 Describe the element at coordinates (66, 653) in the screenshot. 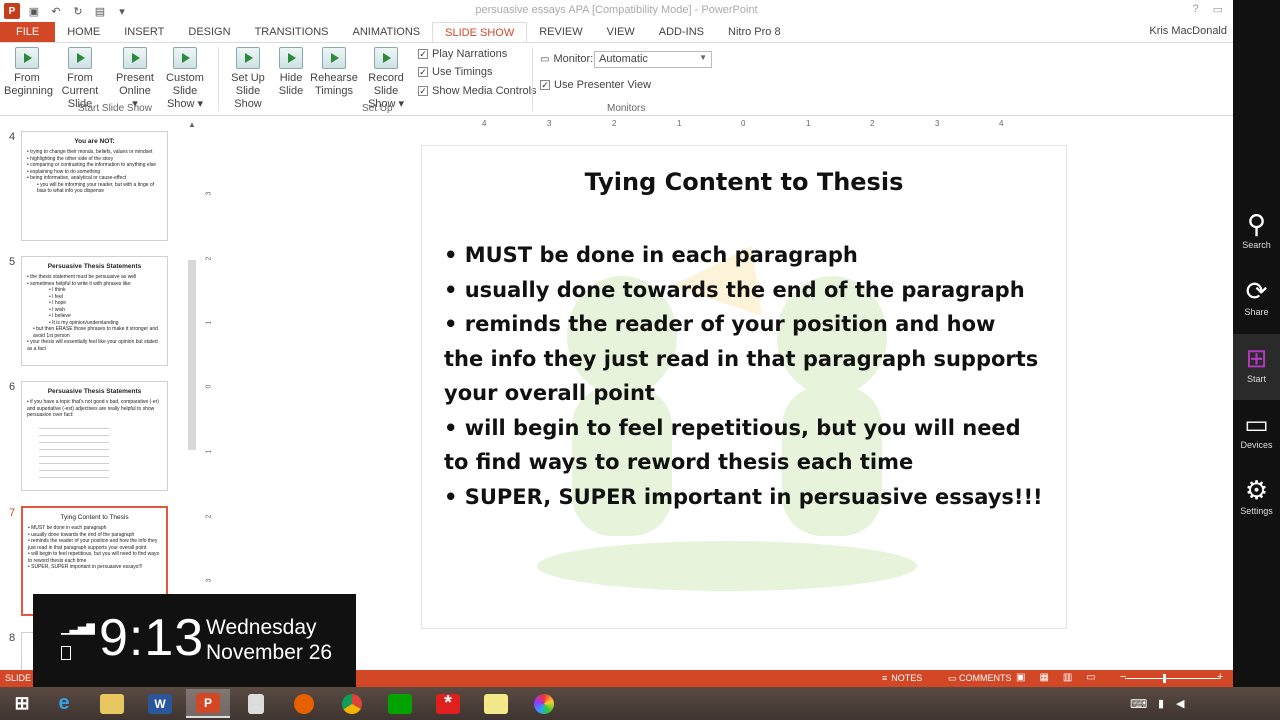

I see `battery-icon` at that location.